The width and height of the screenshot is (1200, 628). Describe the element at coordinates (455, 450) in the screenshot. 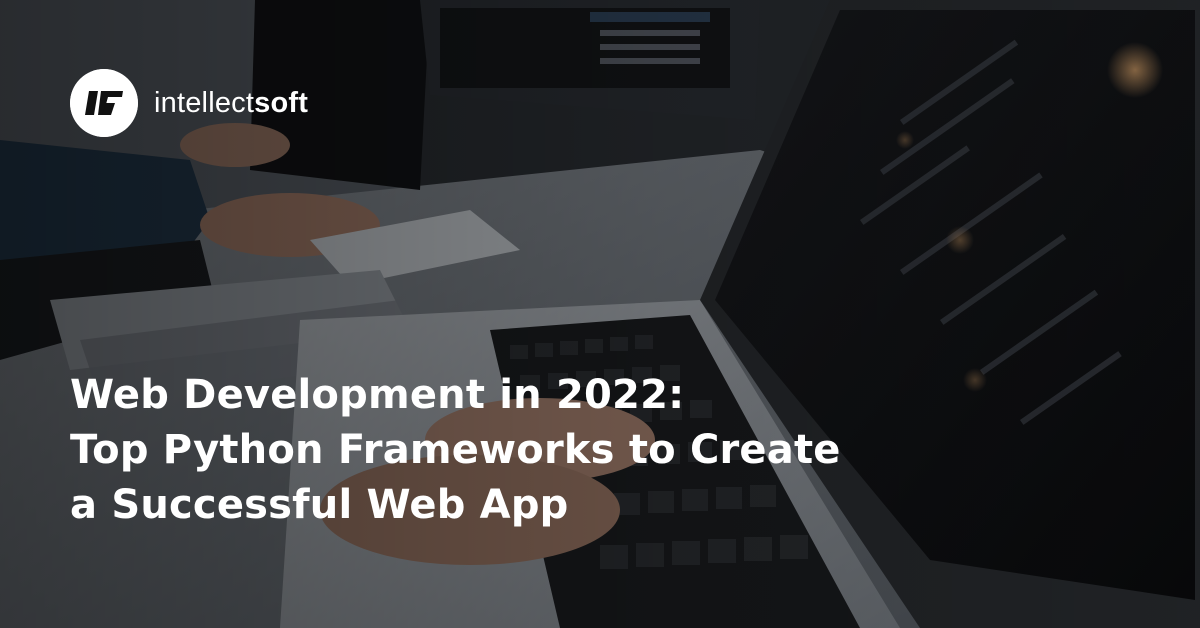

I see `headline-line-2: Top Python Frameworks to Create` at that location.